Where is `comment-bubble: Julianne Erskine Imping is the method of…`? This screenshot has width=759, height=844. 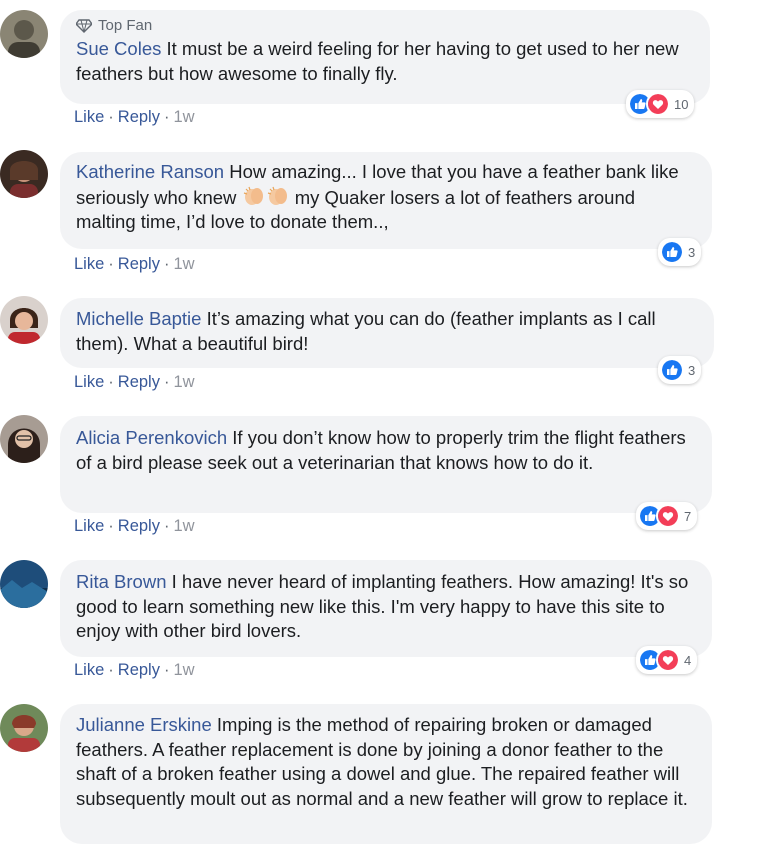
comment-bubble: Julianne Erskine Imping is the method of… is located at coordinates (386, 774).